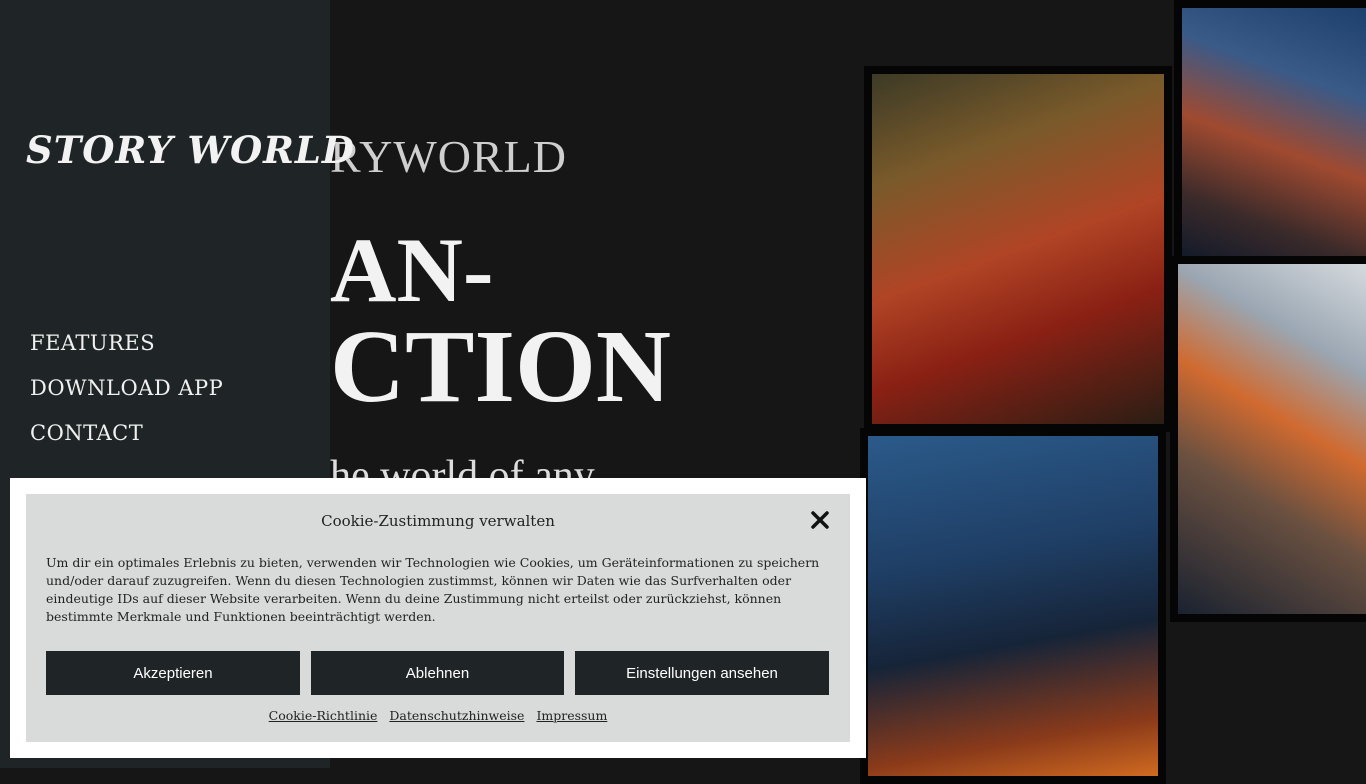 The image size is (1366, 784). I want to click on male-face-portrait-image, so click(1270, 133).